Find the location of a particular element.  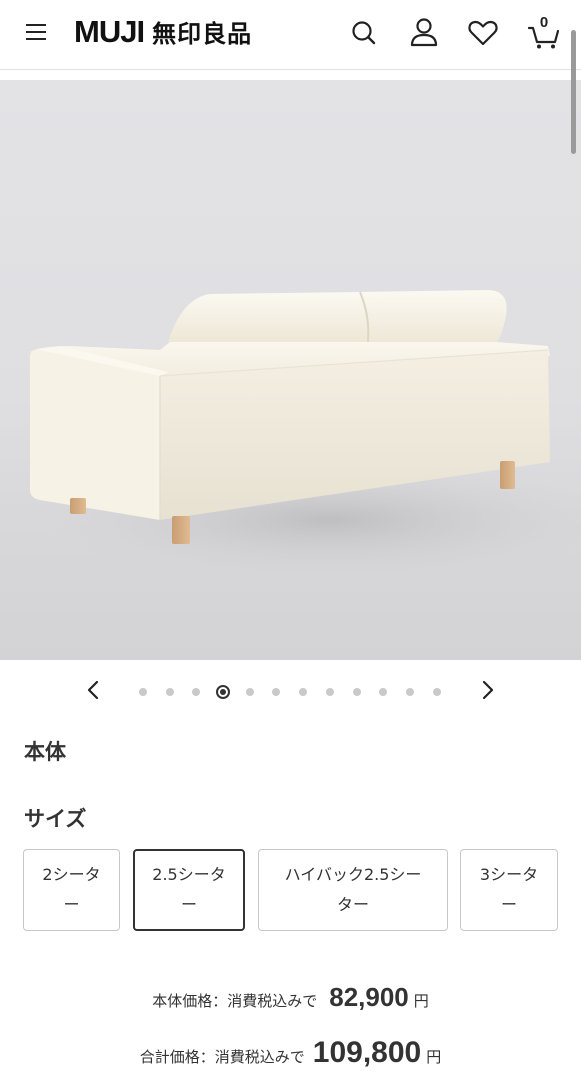

total-price-unit: 円 is located at coordinates (434, 1057).